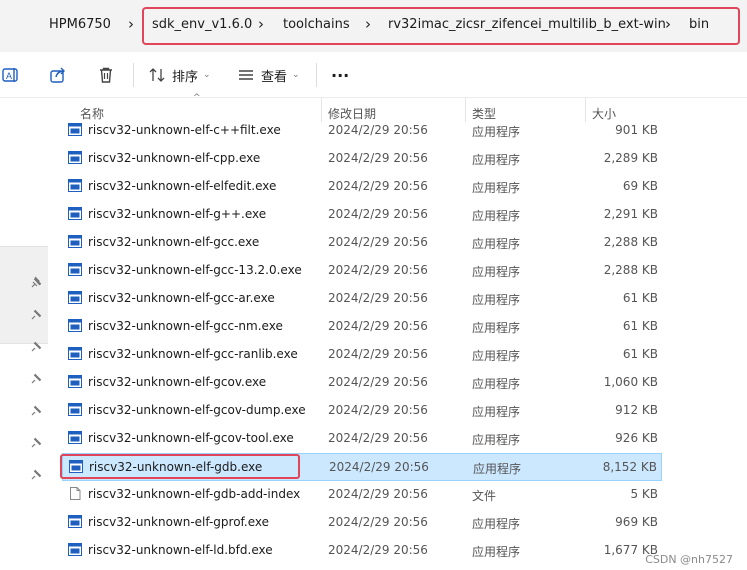 This screenshot has width=747, height=570. I want to click on file-name: riscv32-unknown-elf-g++.exe, so click(177, 214).